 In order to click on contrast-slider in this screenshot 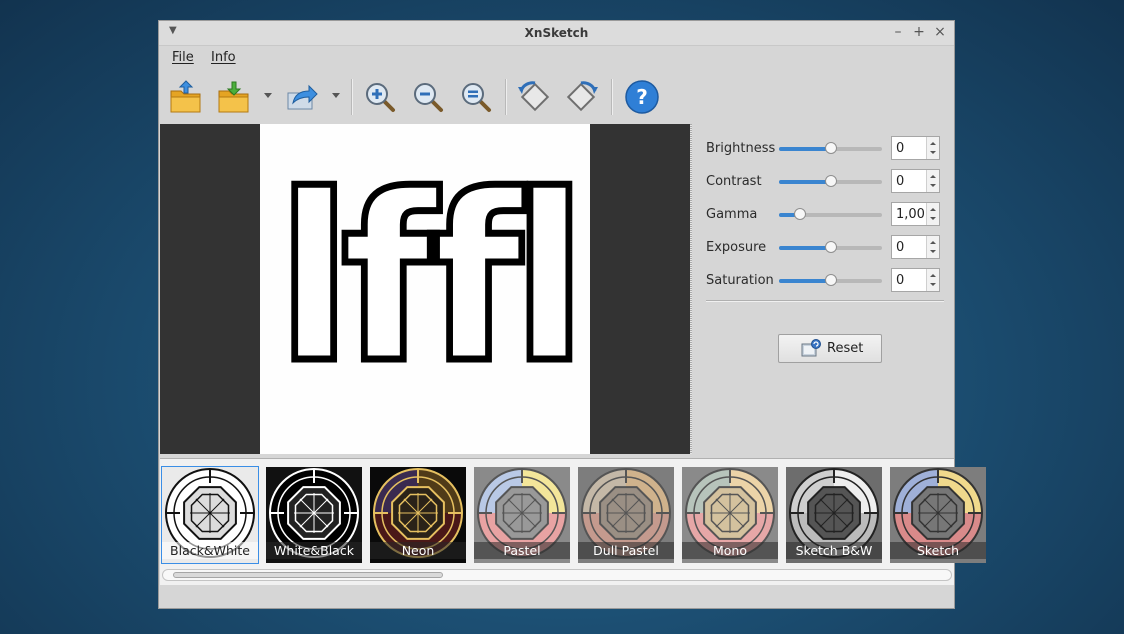, I will do `click(830, 181)`.